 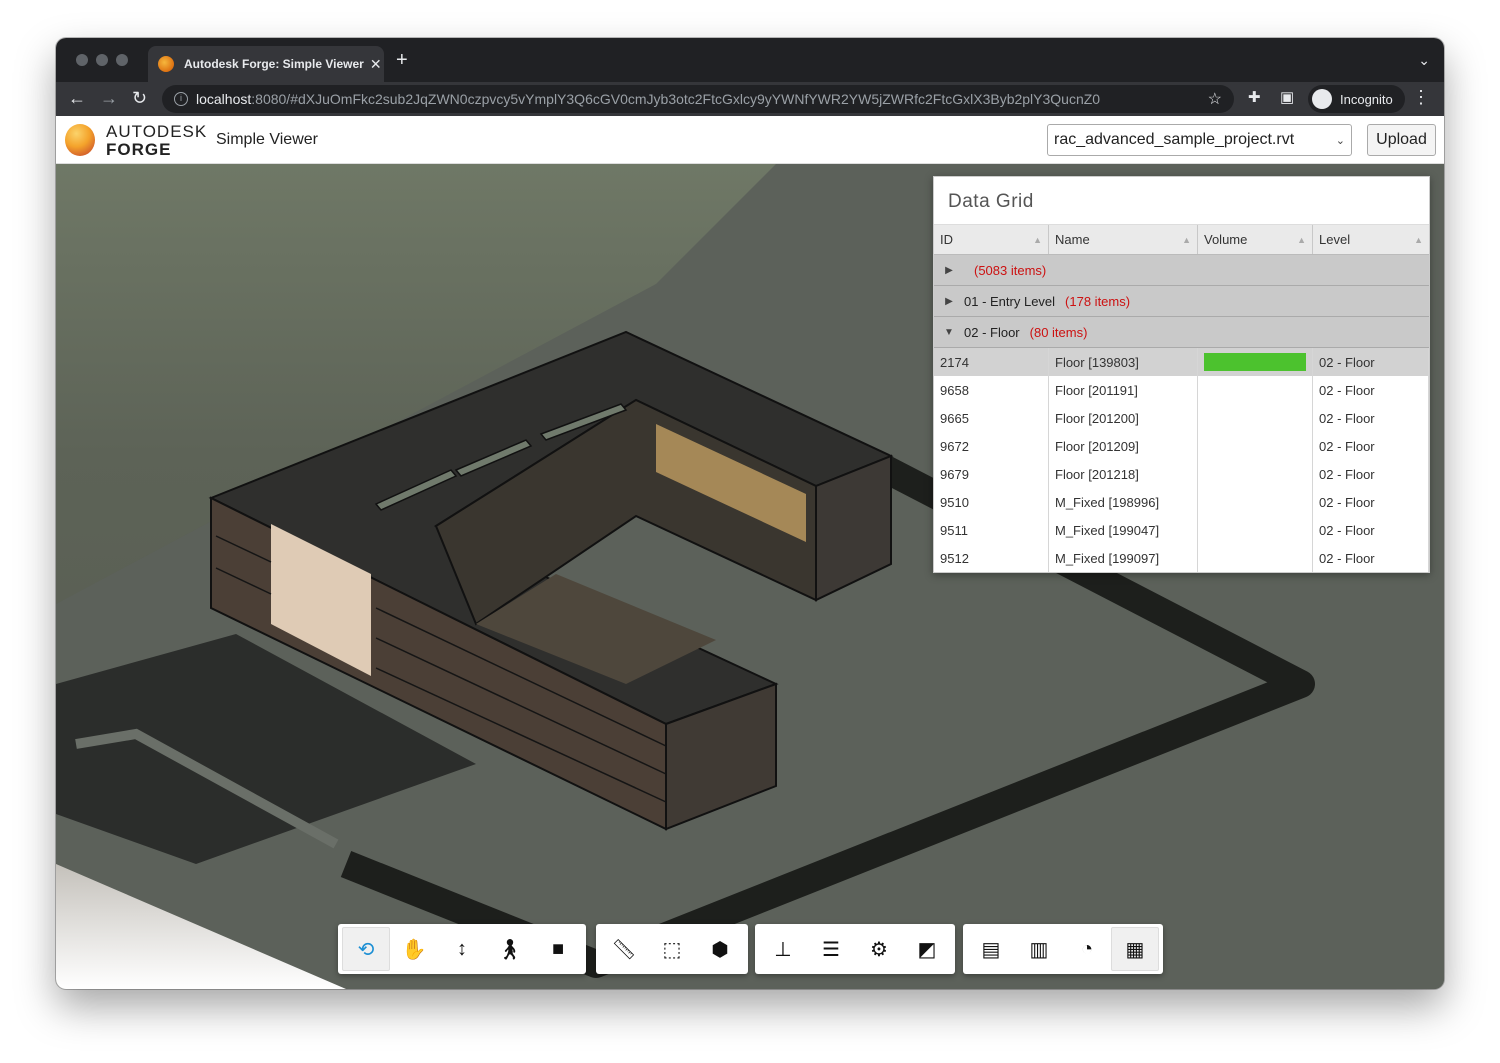 What do you see at coordinates (1123, 390) in the screenshot?
I see `cell-name: Floor [201191]` at bounding box center [1123, 390].